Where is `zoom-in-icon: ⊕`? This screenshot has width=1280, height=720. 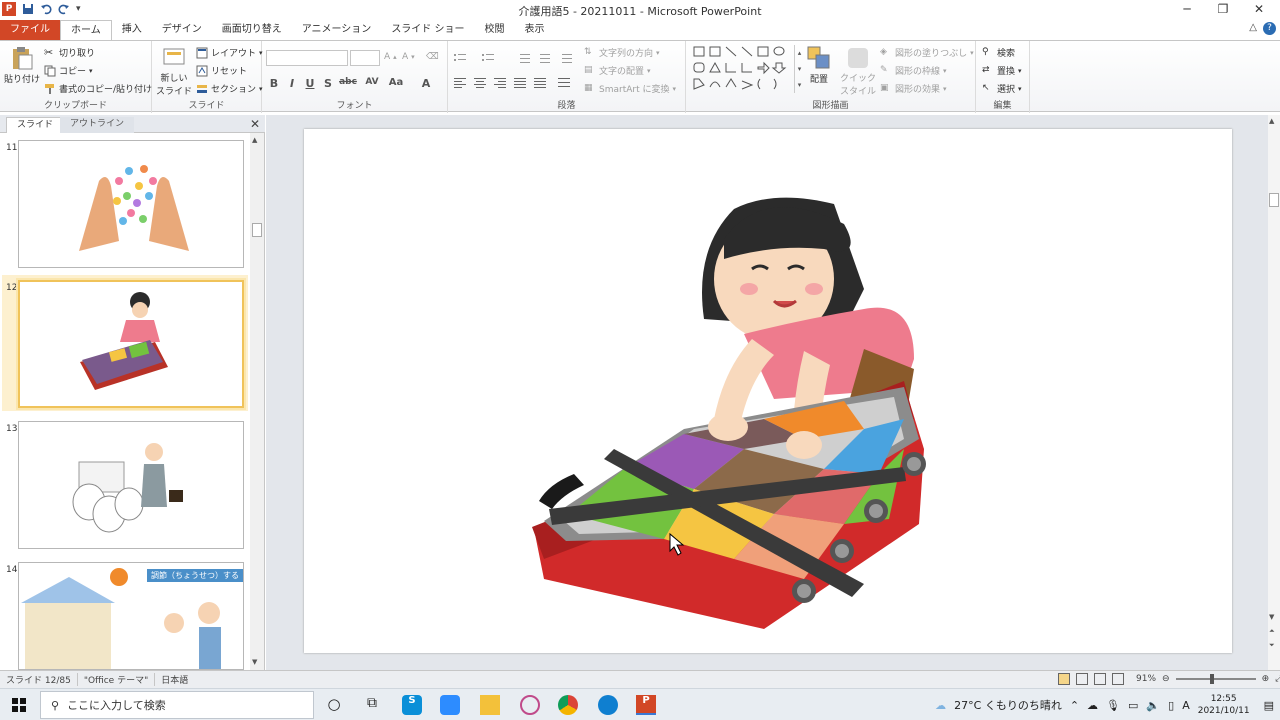
zoom-in-icon: ⊕ is located at coordinates (1266, 679).